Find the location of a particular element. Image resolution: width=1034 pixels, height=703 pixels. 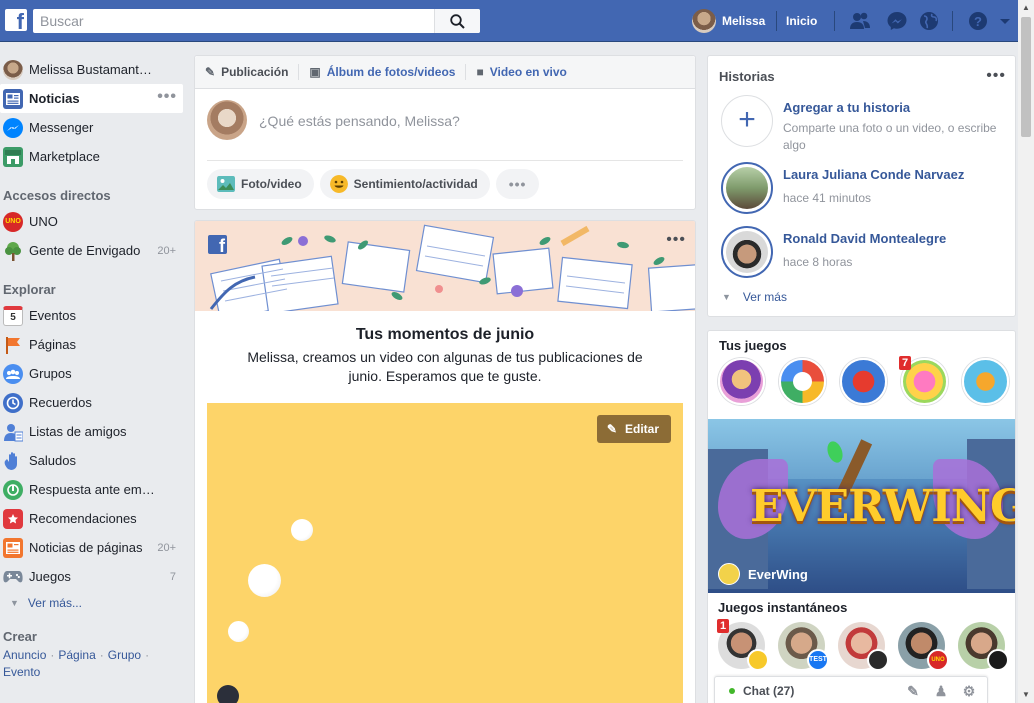

sidebar-item-paginas: Páginas is located at coordinates (92, 344).